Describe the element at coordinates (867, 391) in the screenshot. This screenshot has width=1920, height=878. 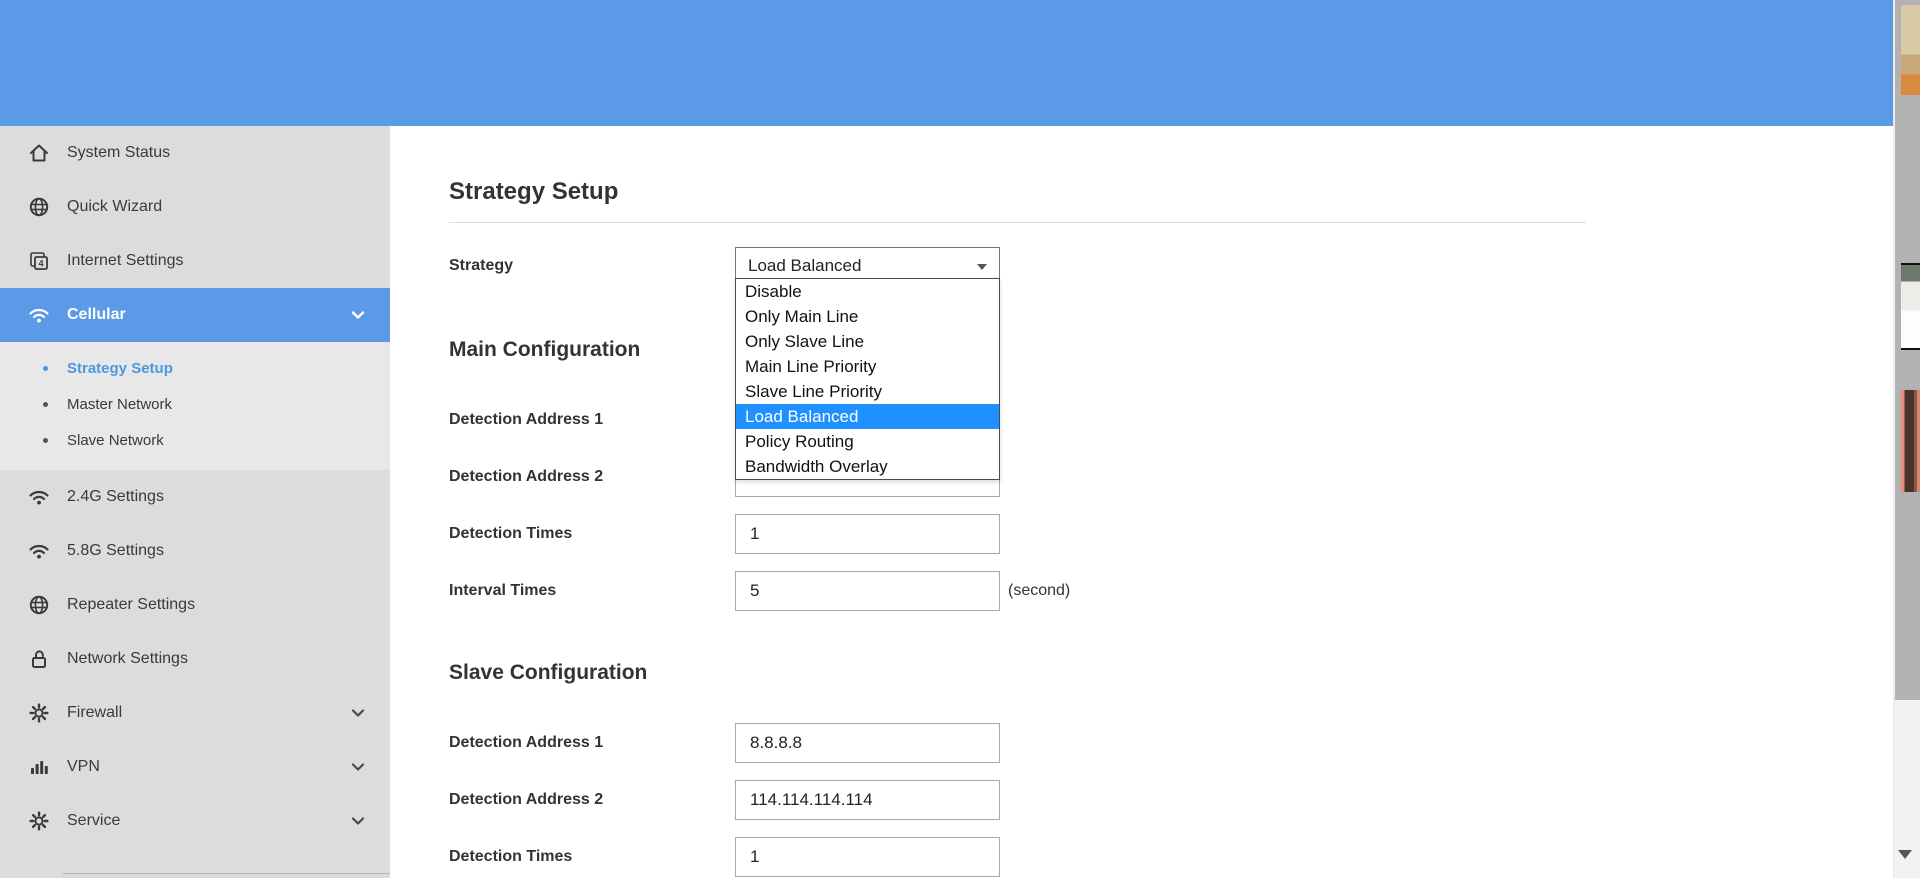
I see `dropdown-option-slave-line-priority: Slave Line Priority` at that location.